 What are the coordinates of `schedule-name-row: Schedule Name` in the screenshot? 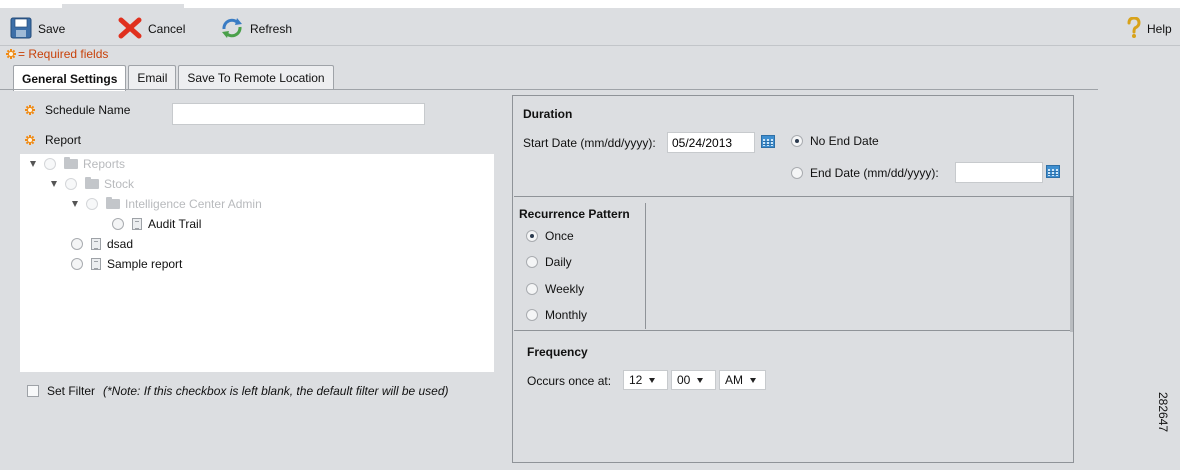 It's located at (77, 110).